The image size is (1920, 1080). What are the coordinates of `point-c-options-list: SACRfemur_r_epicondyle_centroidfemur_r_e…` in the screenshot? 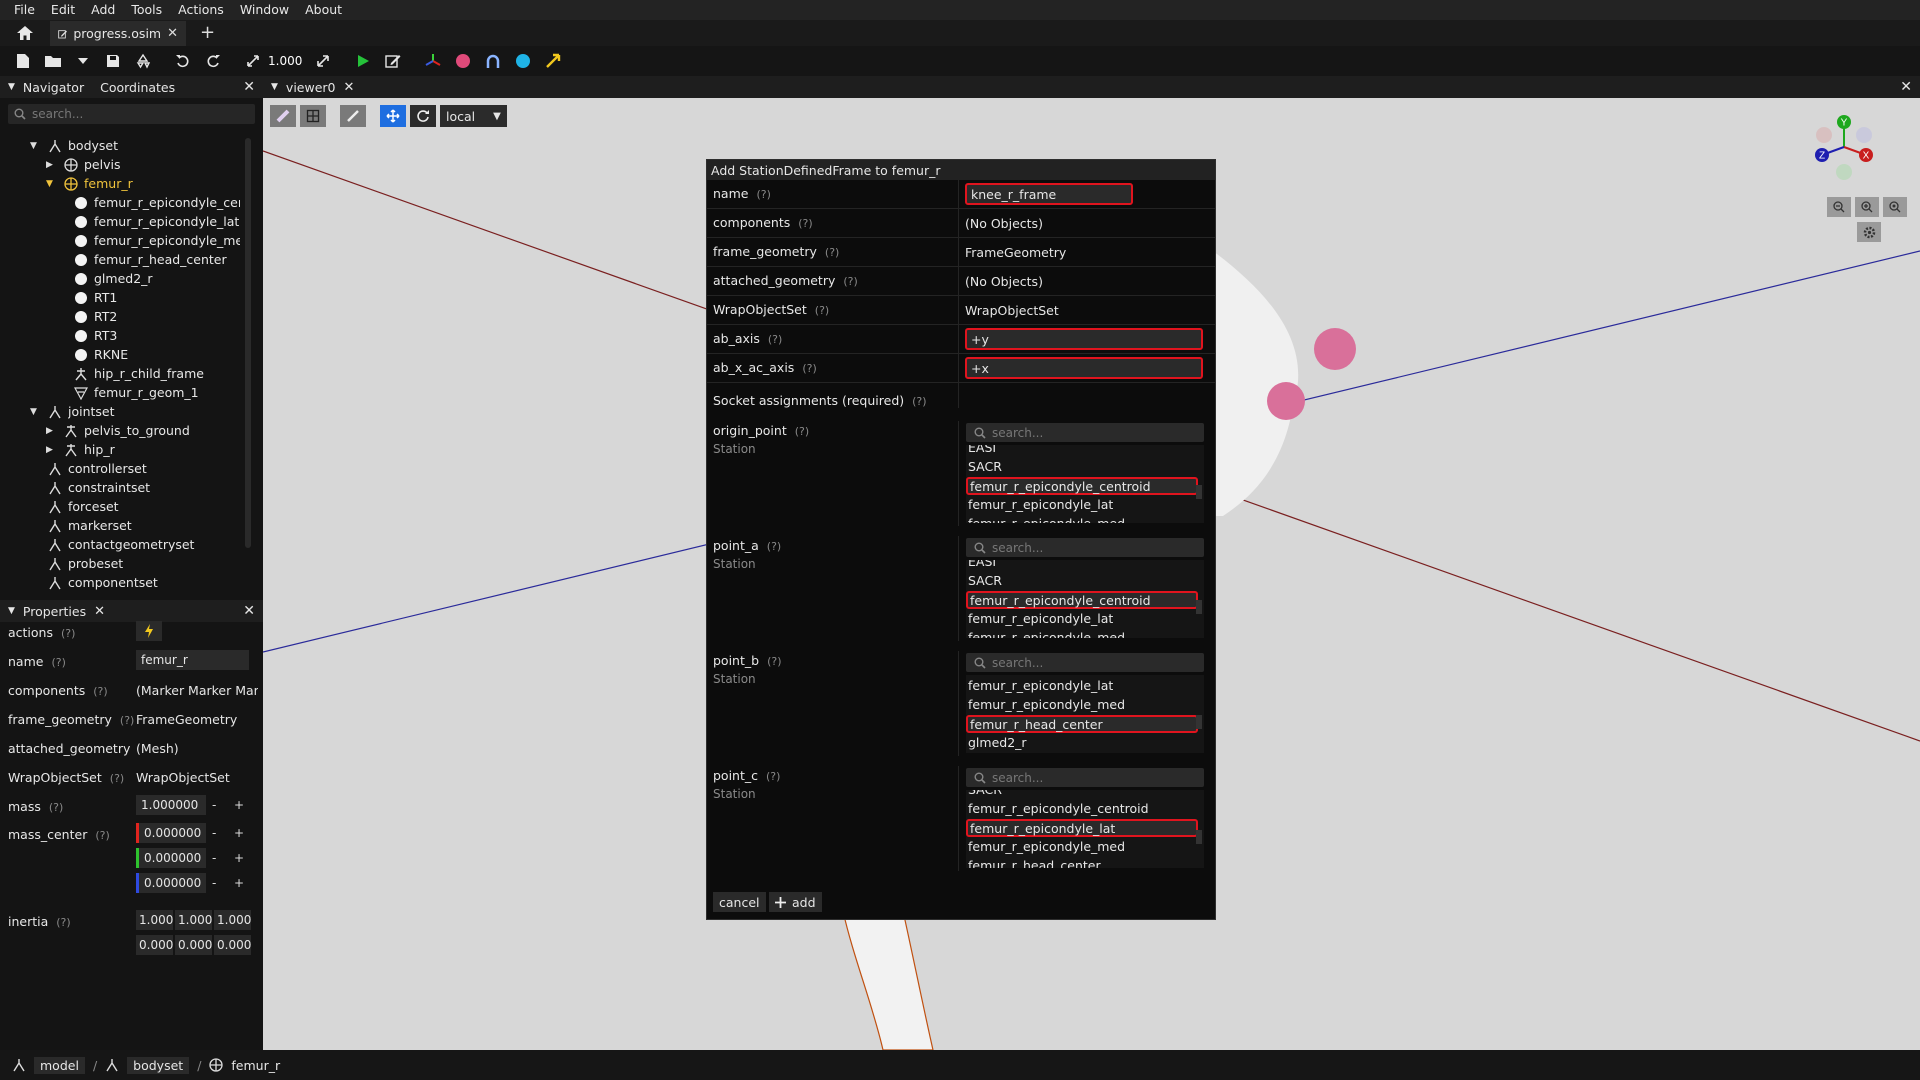 It's located at (1085, 829).